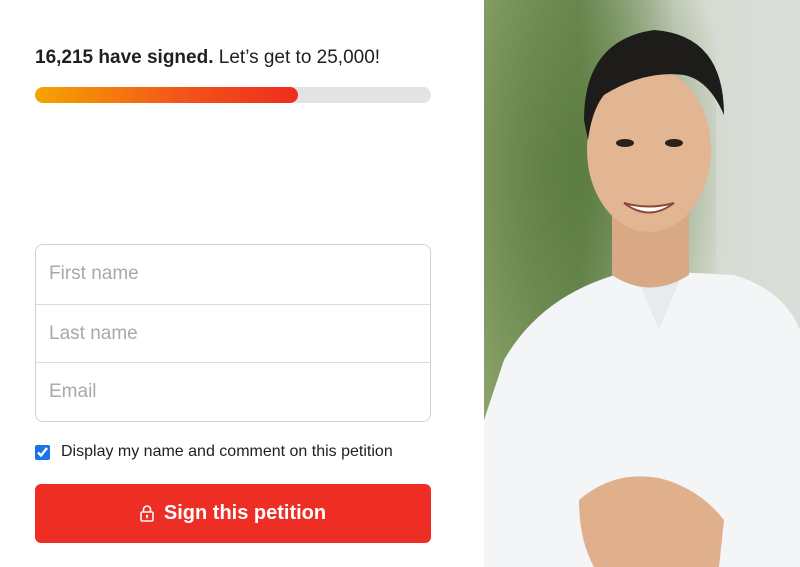  I want to click on goal-text: Let’s get to 25,000!, so click(299, 57).